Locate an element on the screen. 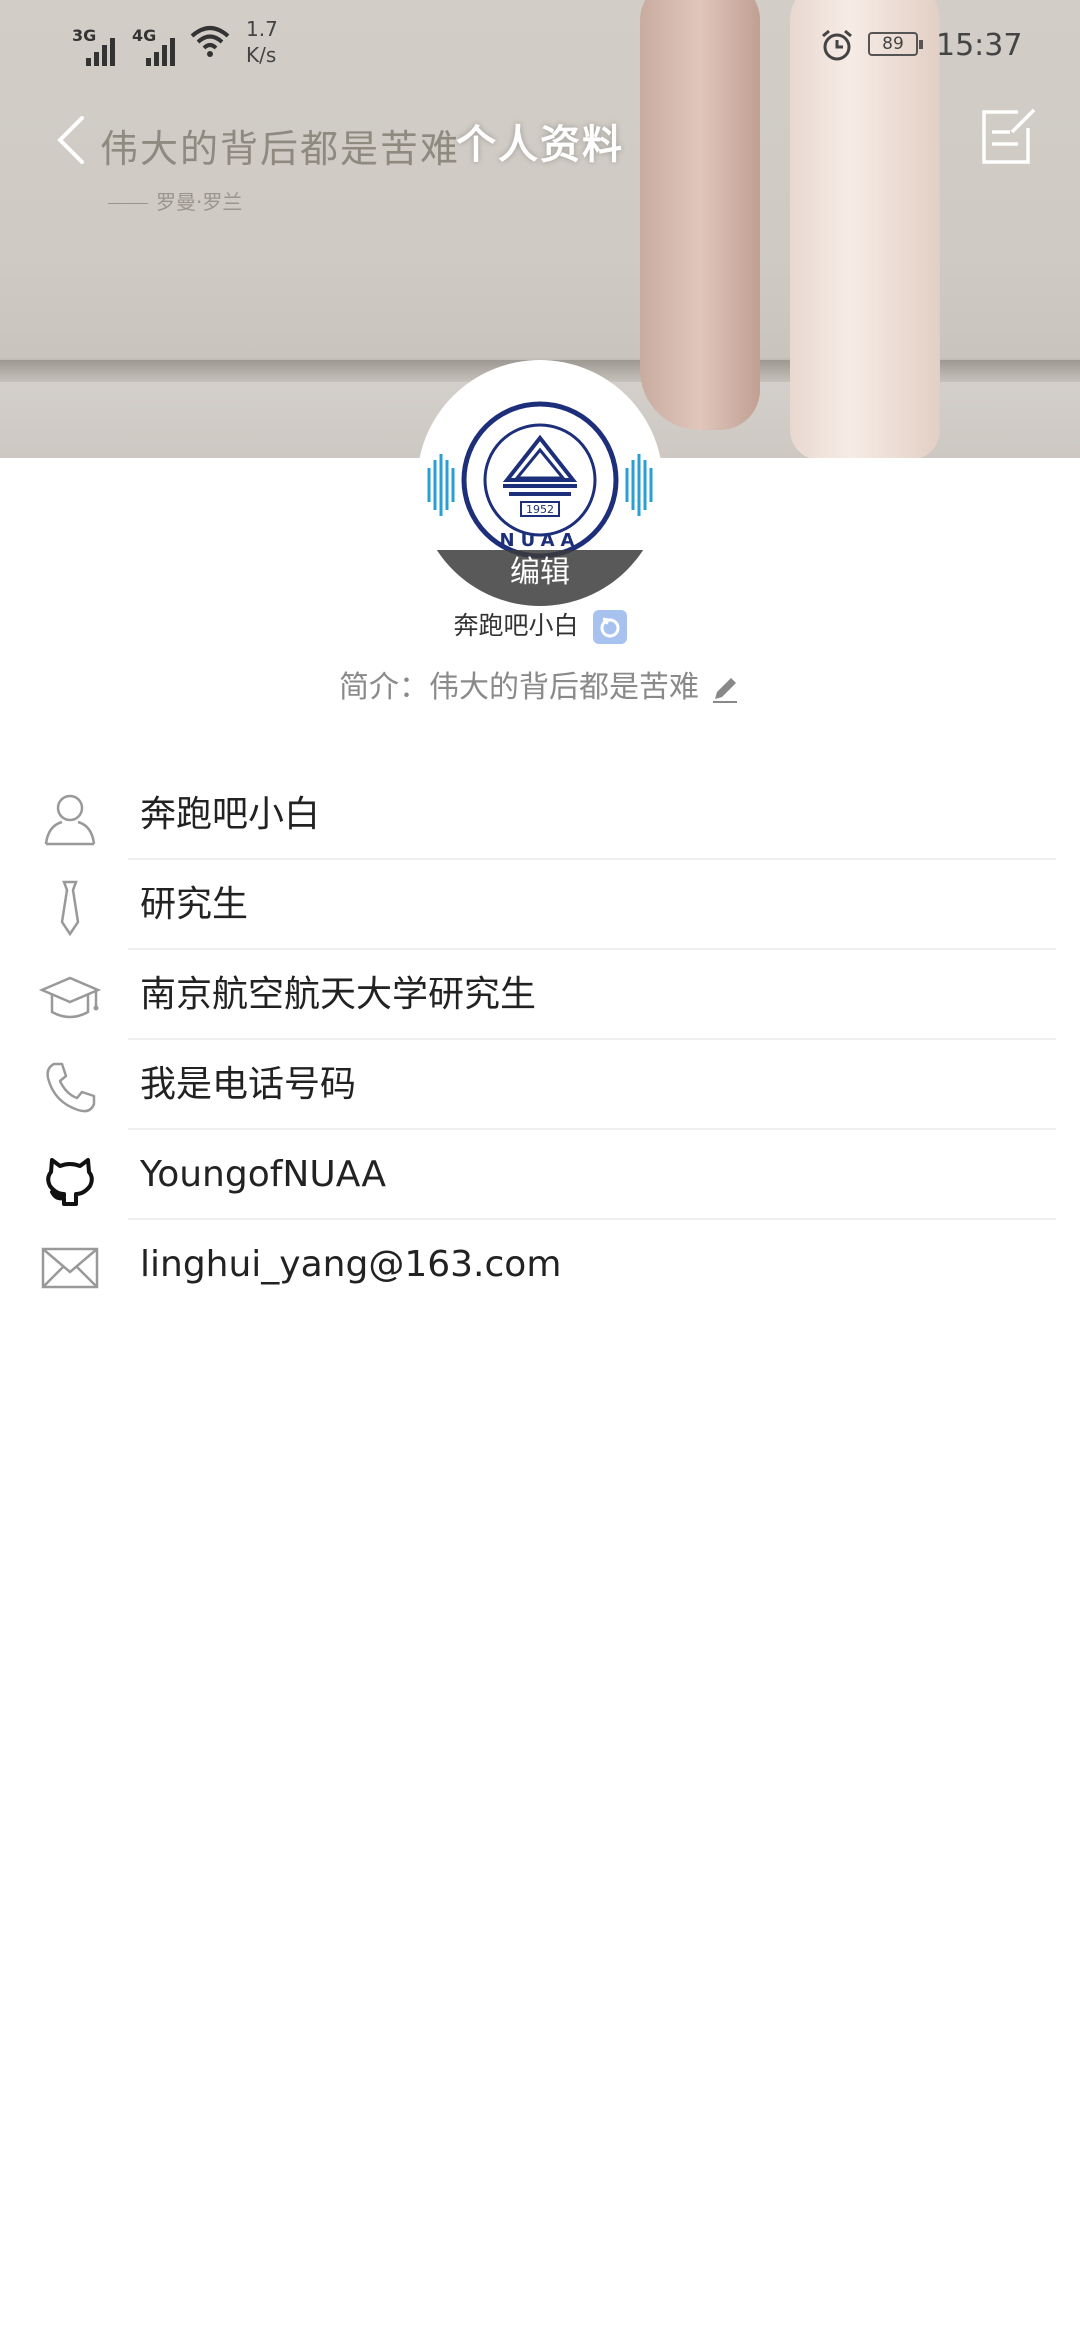  page-title: 个人资料 is located at coordinates (540, 145).